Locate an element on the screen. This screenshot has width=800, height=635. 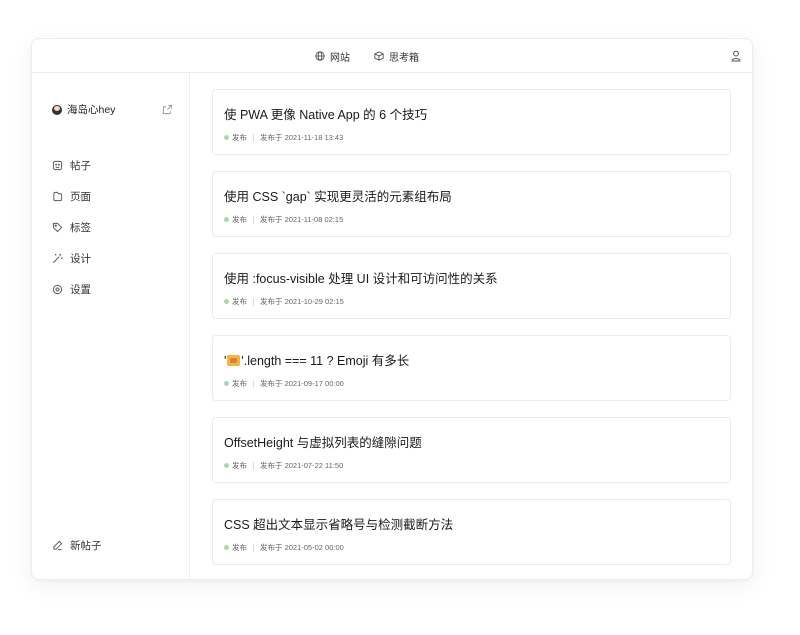
tag-icon is located at coordinates (57, 227).